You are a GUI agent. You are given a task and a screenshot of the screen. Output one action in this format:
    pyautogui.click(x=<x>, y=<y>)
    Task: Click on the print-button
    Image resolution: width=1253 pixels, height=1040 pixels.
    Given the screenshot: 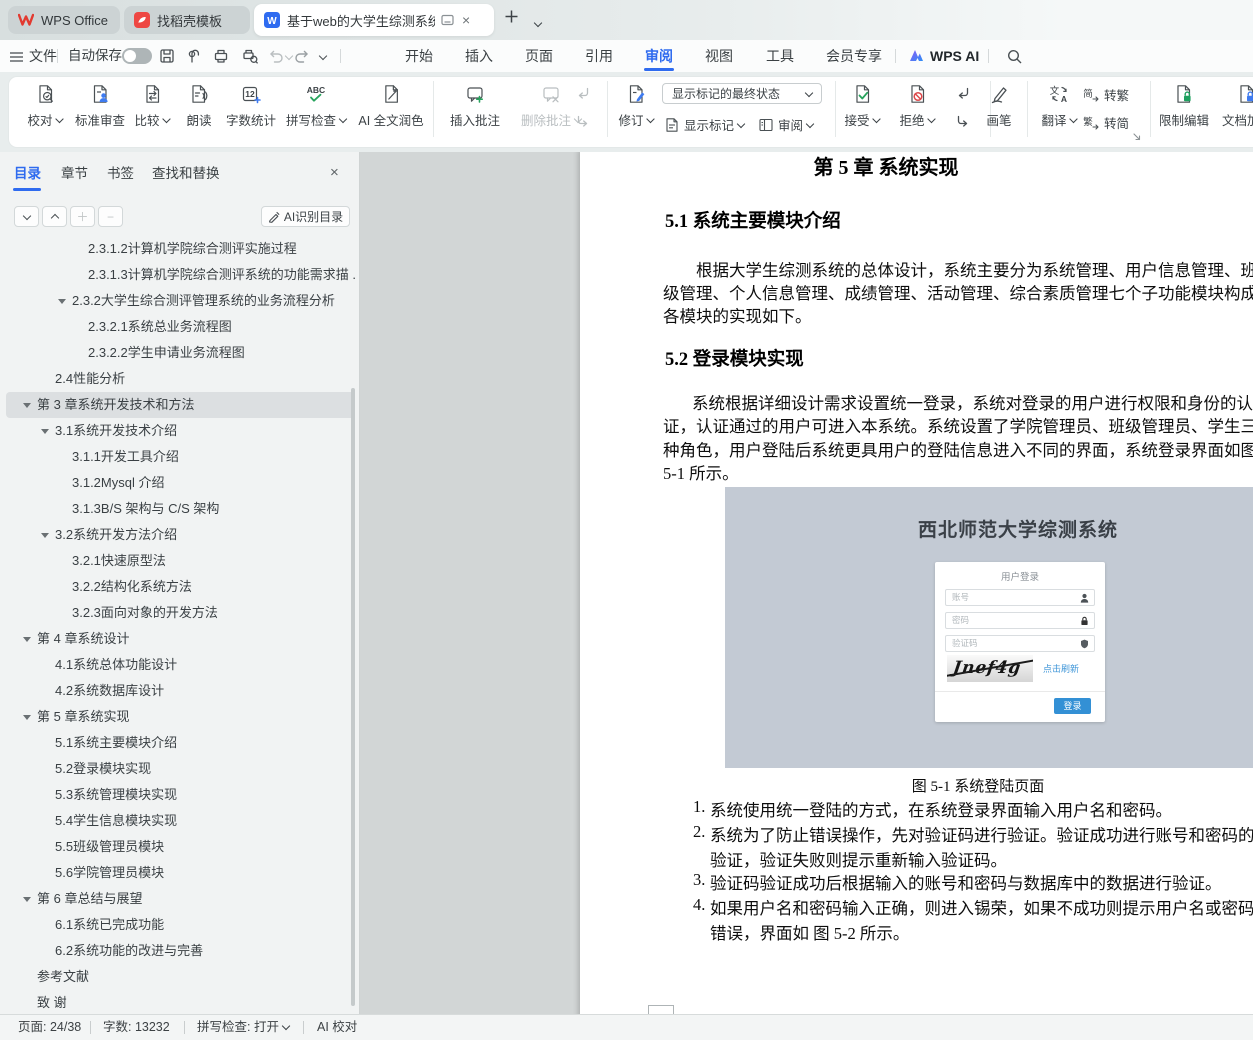 What is the action you would take?
    pyautogui.click(x=221, y=56)
    